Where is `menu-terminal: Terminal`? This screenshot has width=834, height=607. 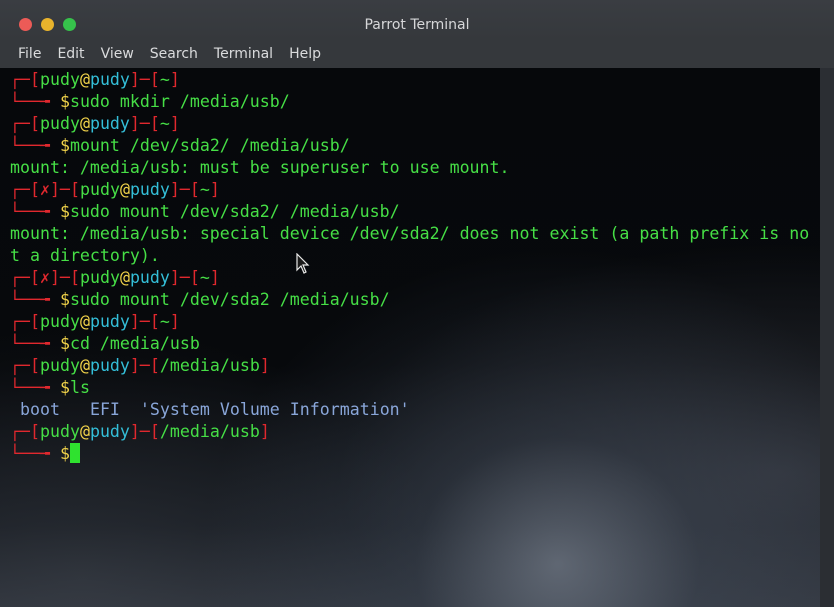
menu-terminal: Terminal is located at coordinates (243, 54).